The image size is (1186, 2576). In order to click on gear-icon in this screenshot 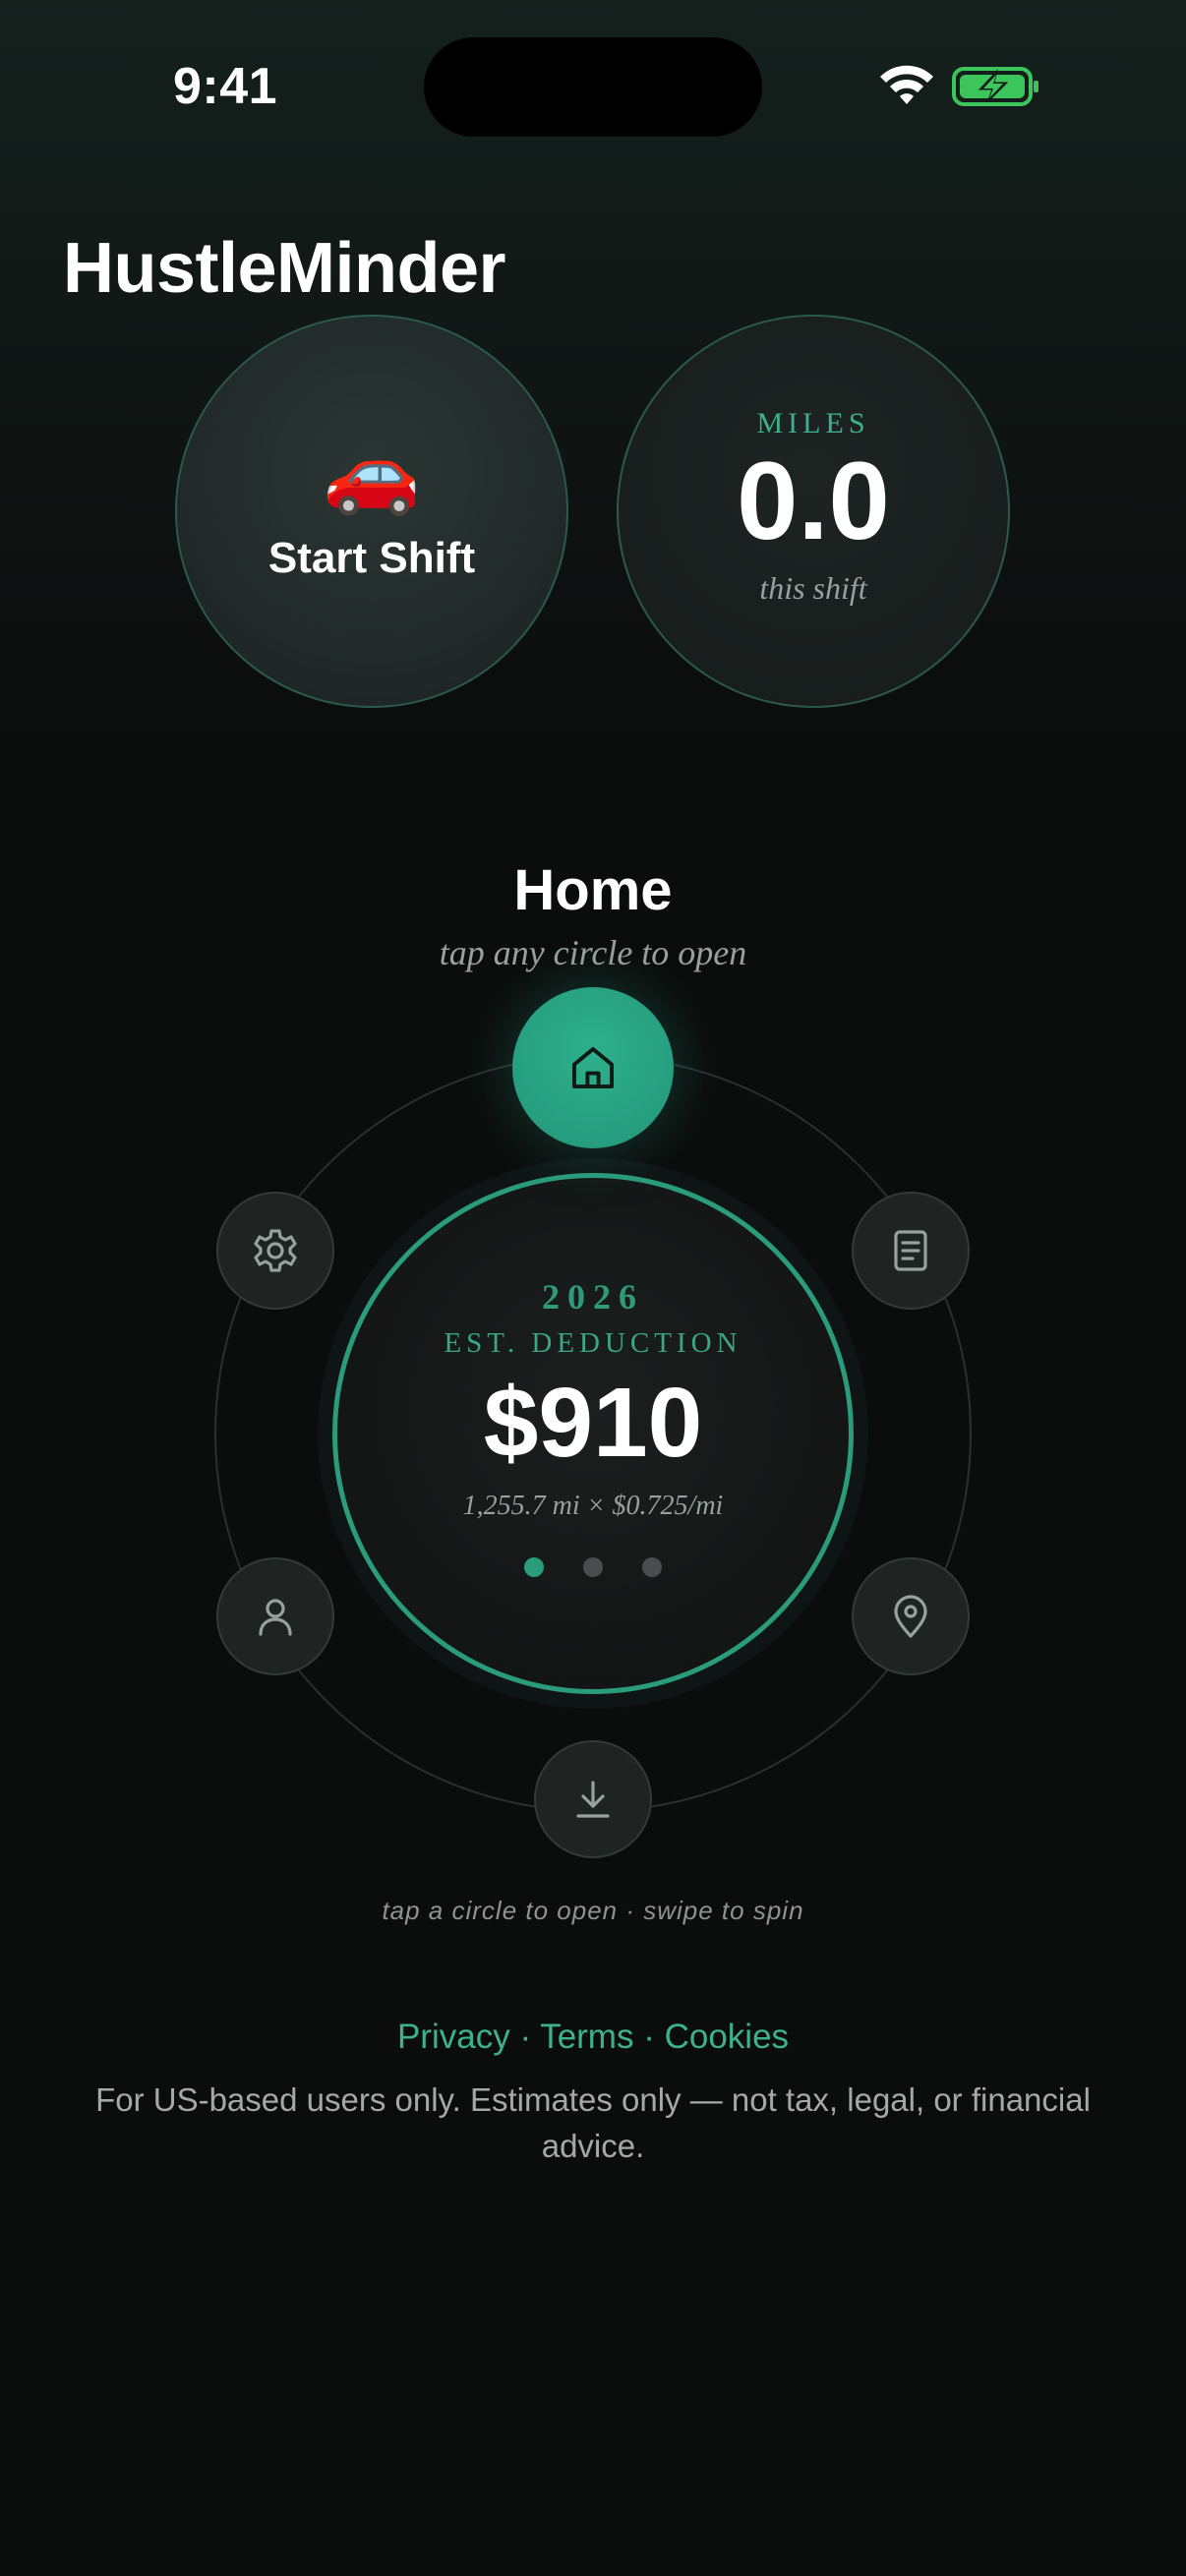, I will do `click(275, 1250)`.